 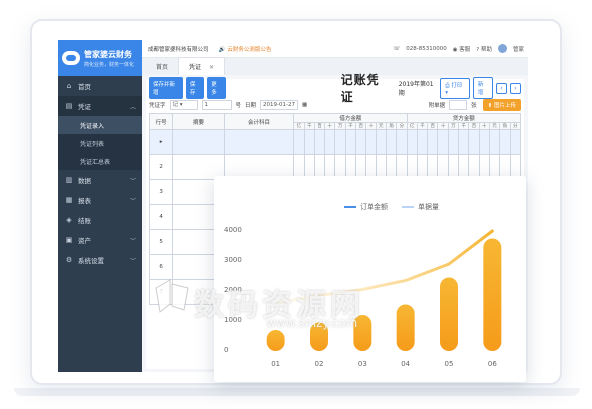 What do you see at coordinates (202, 66) in the screenshot?
I see `tab-voucher: 凭证 ✕` at bounding box center [202, 66].